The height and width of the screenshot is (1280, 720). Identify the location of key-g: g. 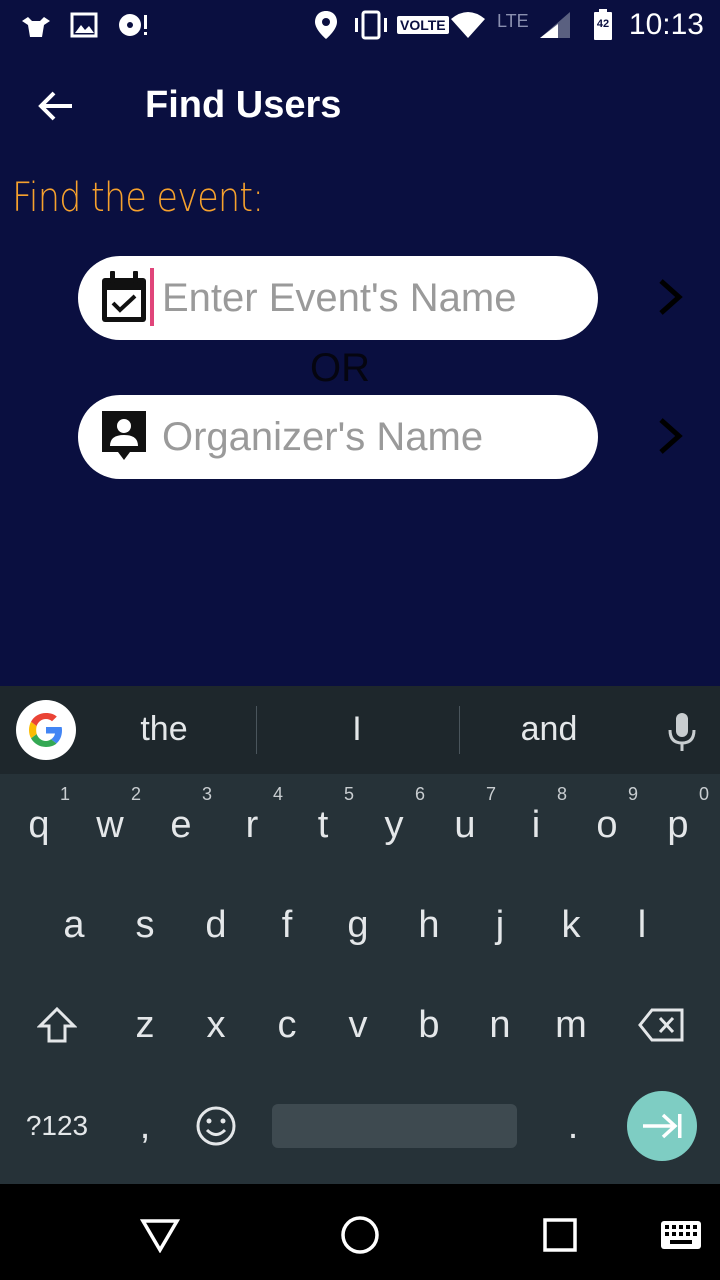
(358, 925).